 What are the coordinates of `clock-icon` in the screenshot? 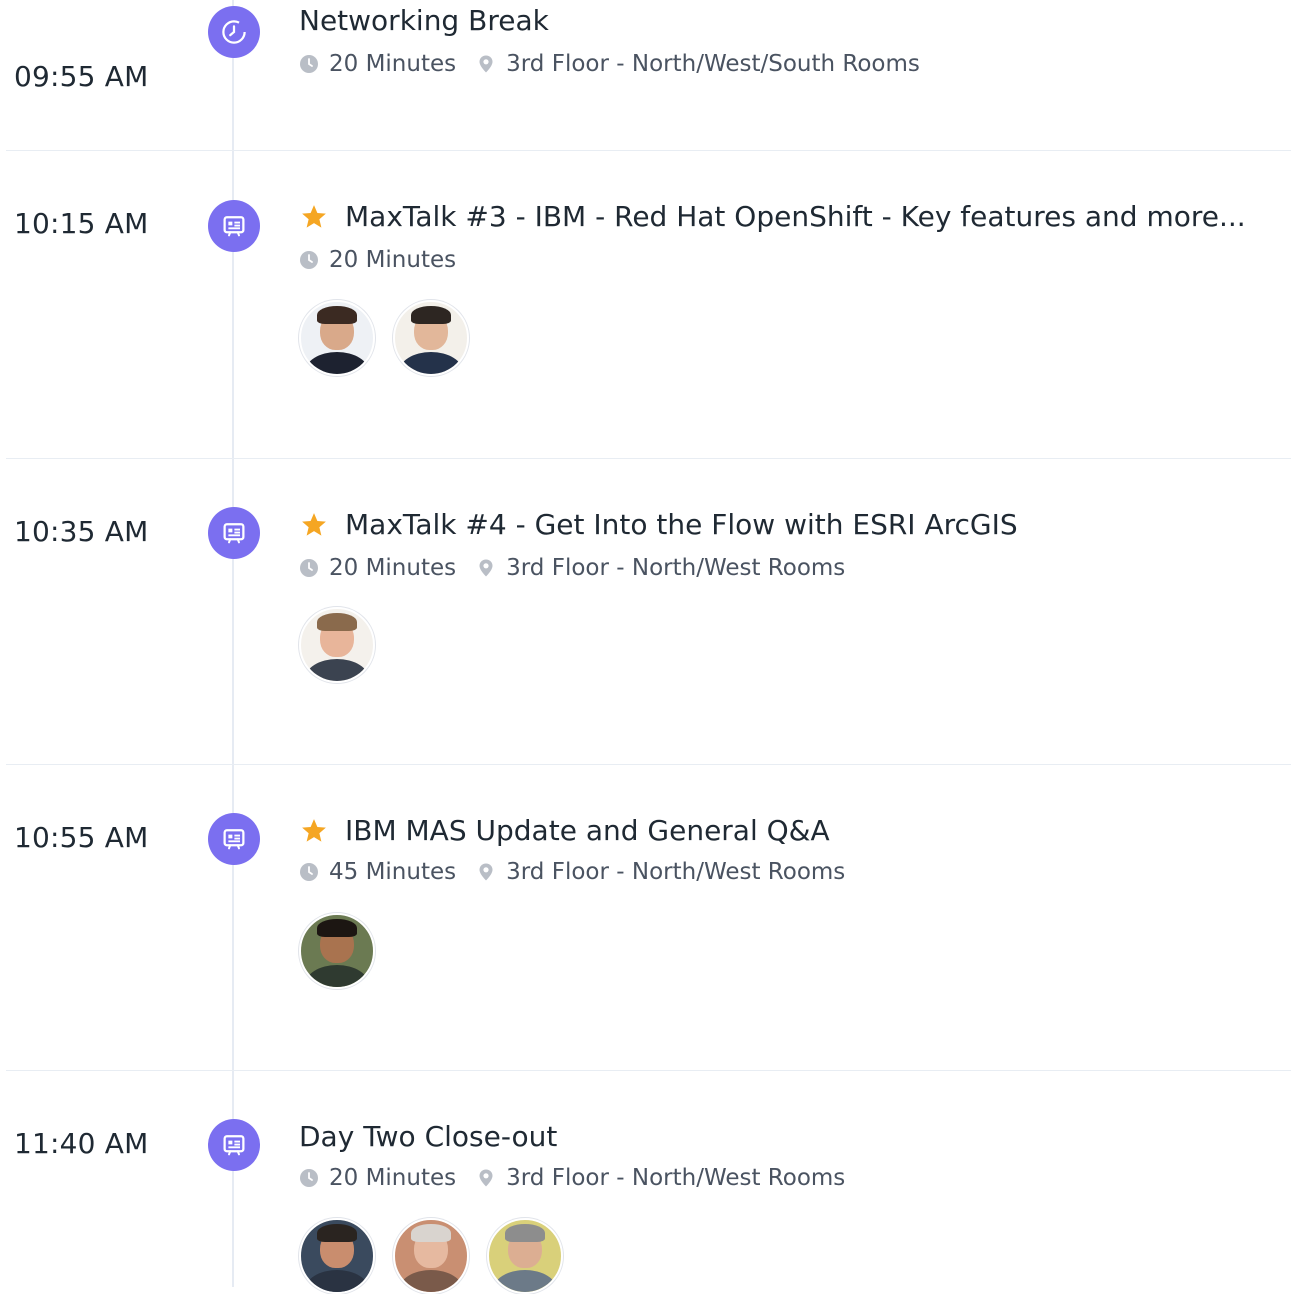 It's located at (234, 32).